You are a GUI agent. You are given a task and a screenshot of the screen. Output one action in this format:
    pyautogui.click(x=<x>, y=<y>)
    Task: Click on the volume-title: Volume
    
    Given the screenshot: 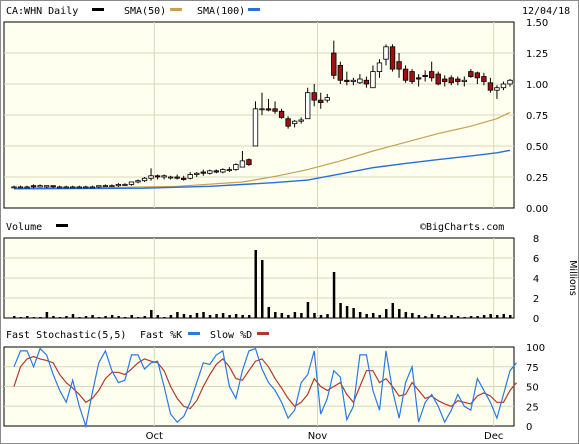 What is the action you would take?
    pyautogui.click(x=24, y=227)
    